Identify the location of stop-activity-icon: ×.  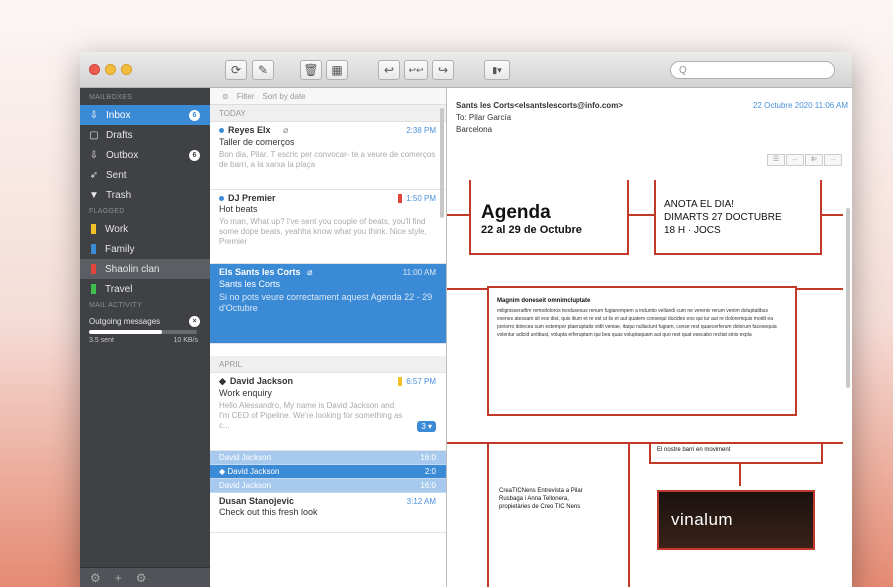
(194, 321).